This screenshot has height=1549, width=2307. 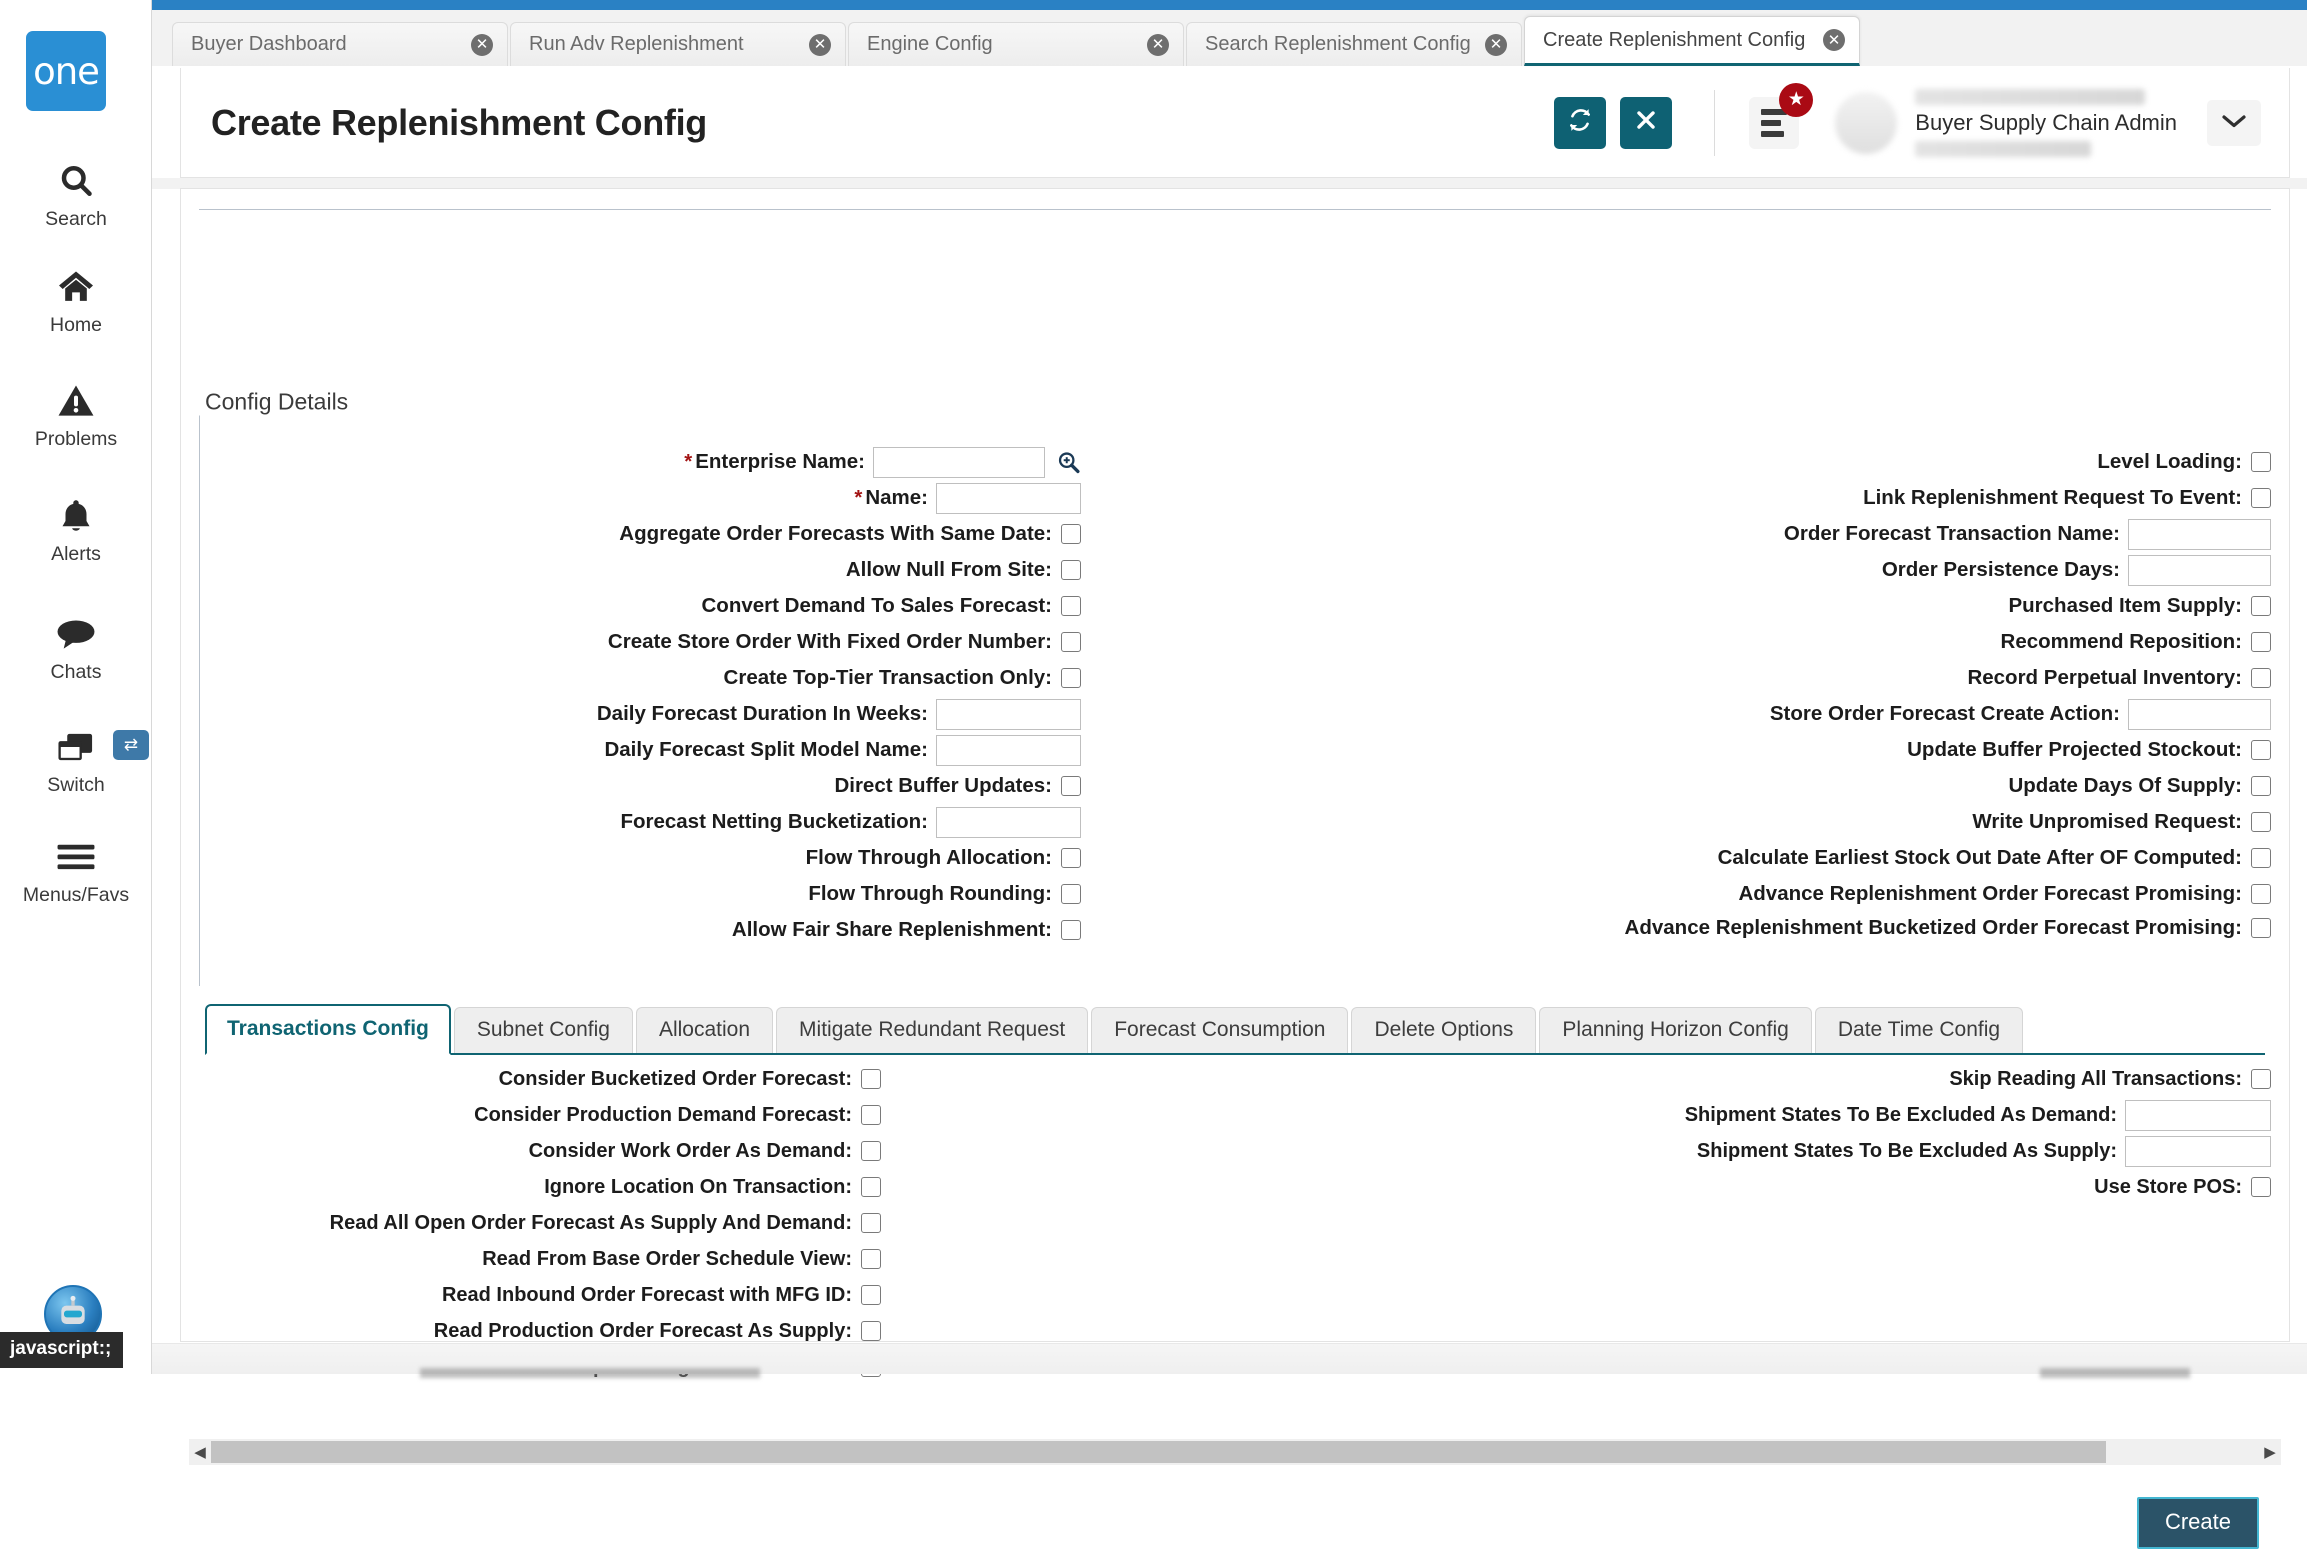 What do you see at coordinates (2199, 570) in the screenshot?
I see `order-persistence-days-input` at bounding box center [2199, 570].